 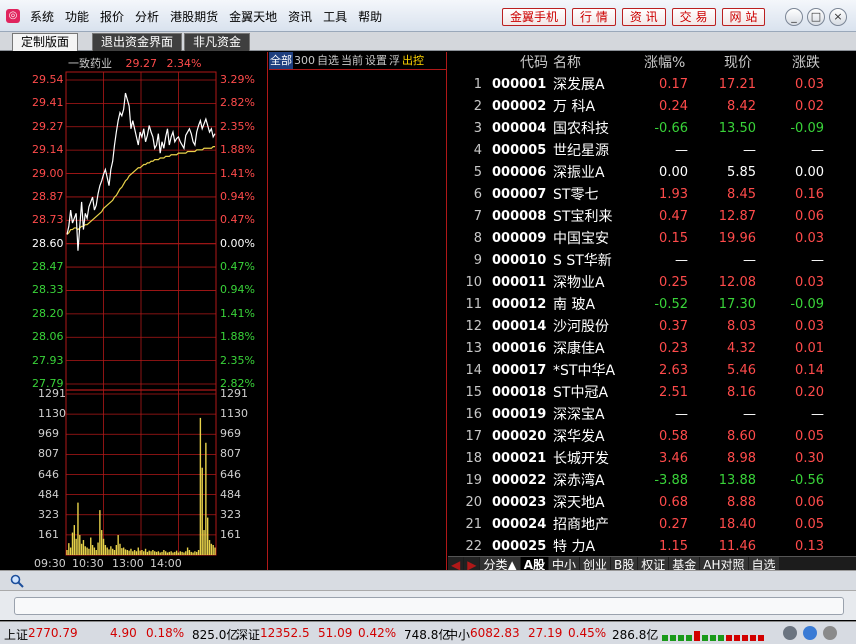 What do you see at coordinates (304, 60) in the screenshot?
I see `picker-tab-300: 300` at bounding box center [304, 60].